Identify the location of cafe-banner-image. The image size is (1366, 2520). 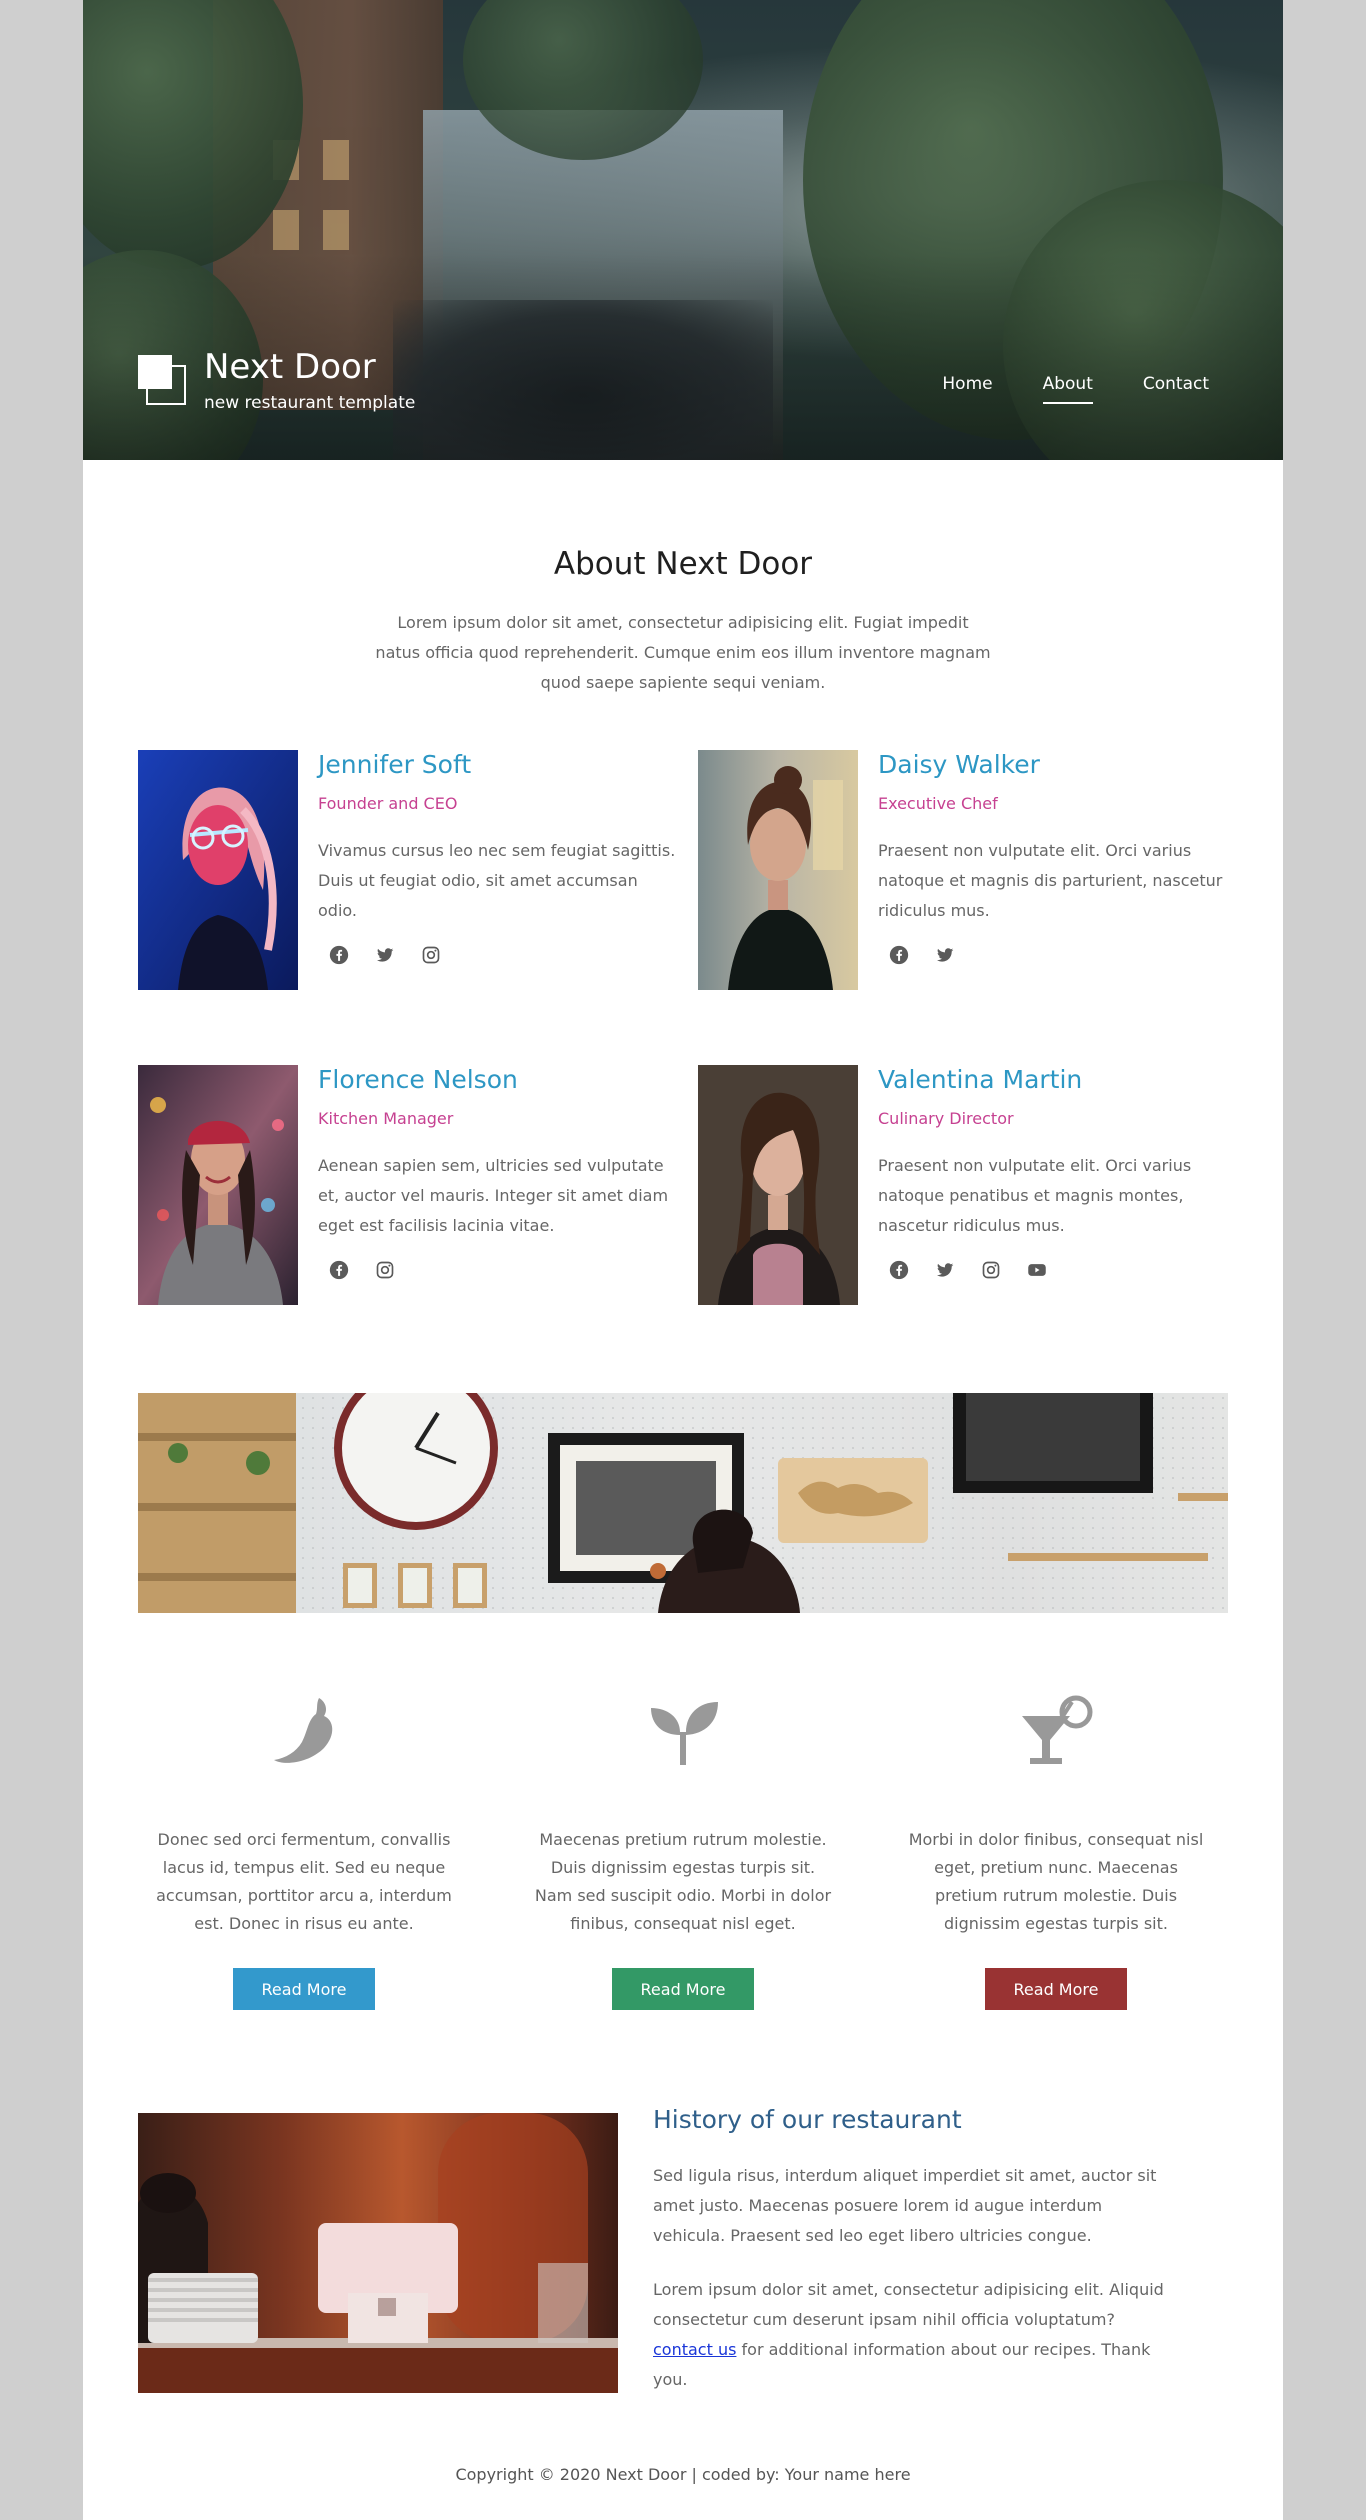
(683, 1503).